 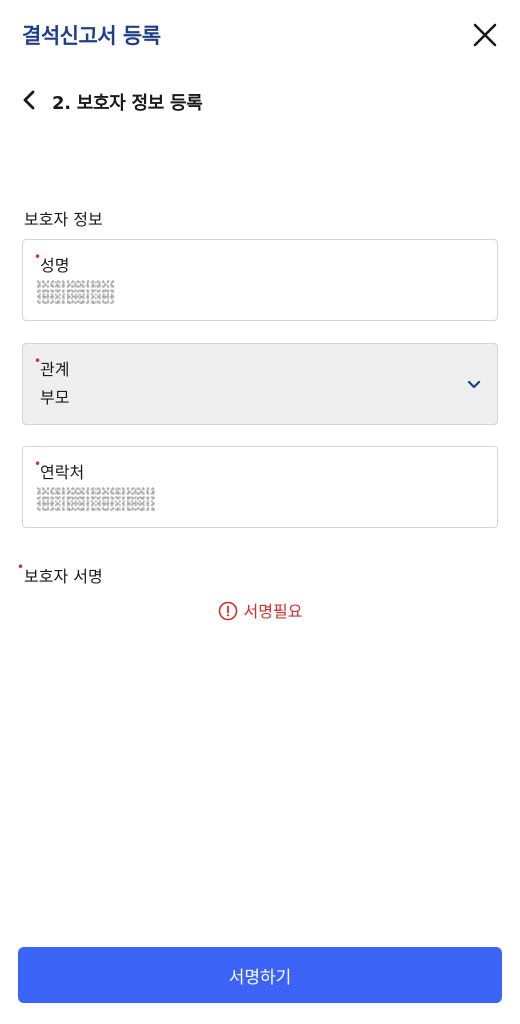 What do you see at coordinates (260, 975) in the screenshot?
I see `sign-button: 서명하기` at bounding box center [260, 975].